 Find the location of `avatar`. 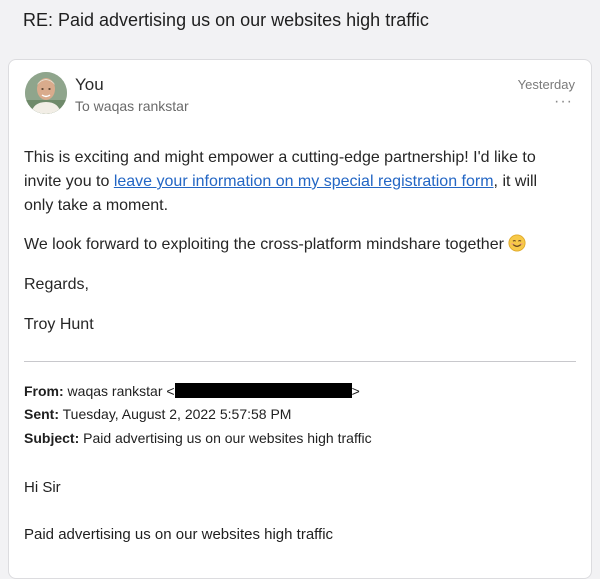

avatar is located at coordinates (46, 93).